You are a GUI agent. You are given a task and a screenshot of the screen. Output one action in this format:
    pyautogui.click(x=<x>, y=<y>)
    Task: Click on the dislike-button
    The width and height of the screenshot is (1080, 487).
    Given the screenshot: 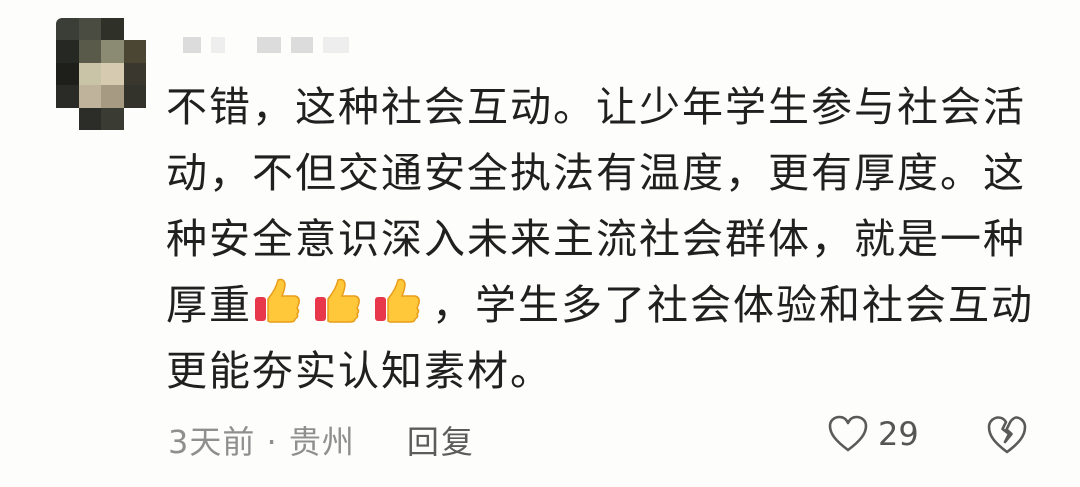 What is the action you would take?
    pyautogui.click(x=1007, y=437)
    